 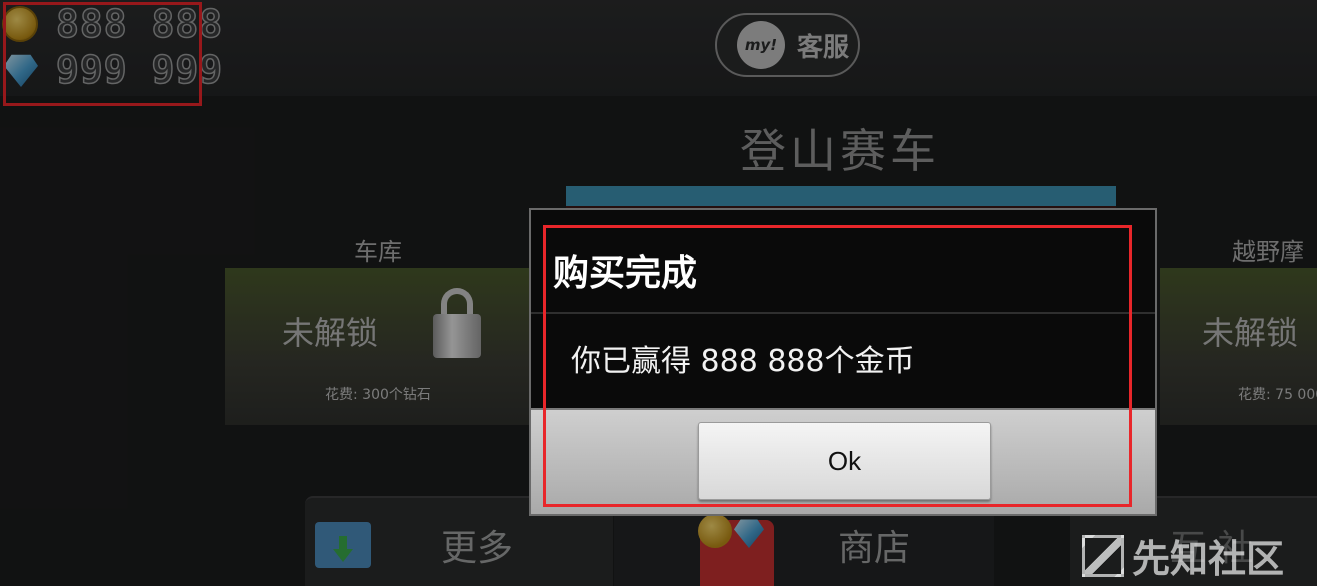 I want to click on ok-button: Ok, so click(x=844, y=461).